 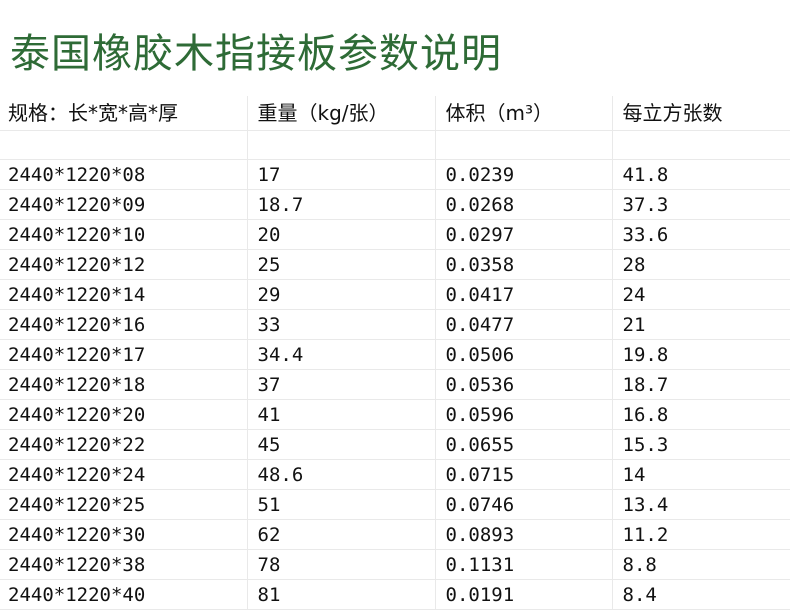 I want to click on cell-spec: 2440*1220*24, so click(x=124, y=474).